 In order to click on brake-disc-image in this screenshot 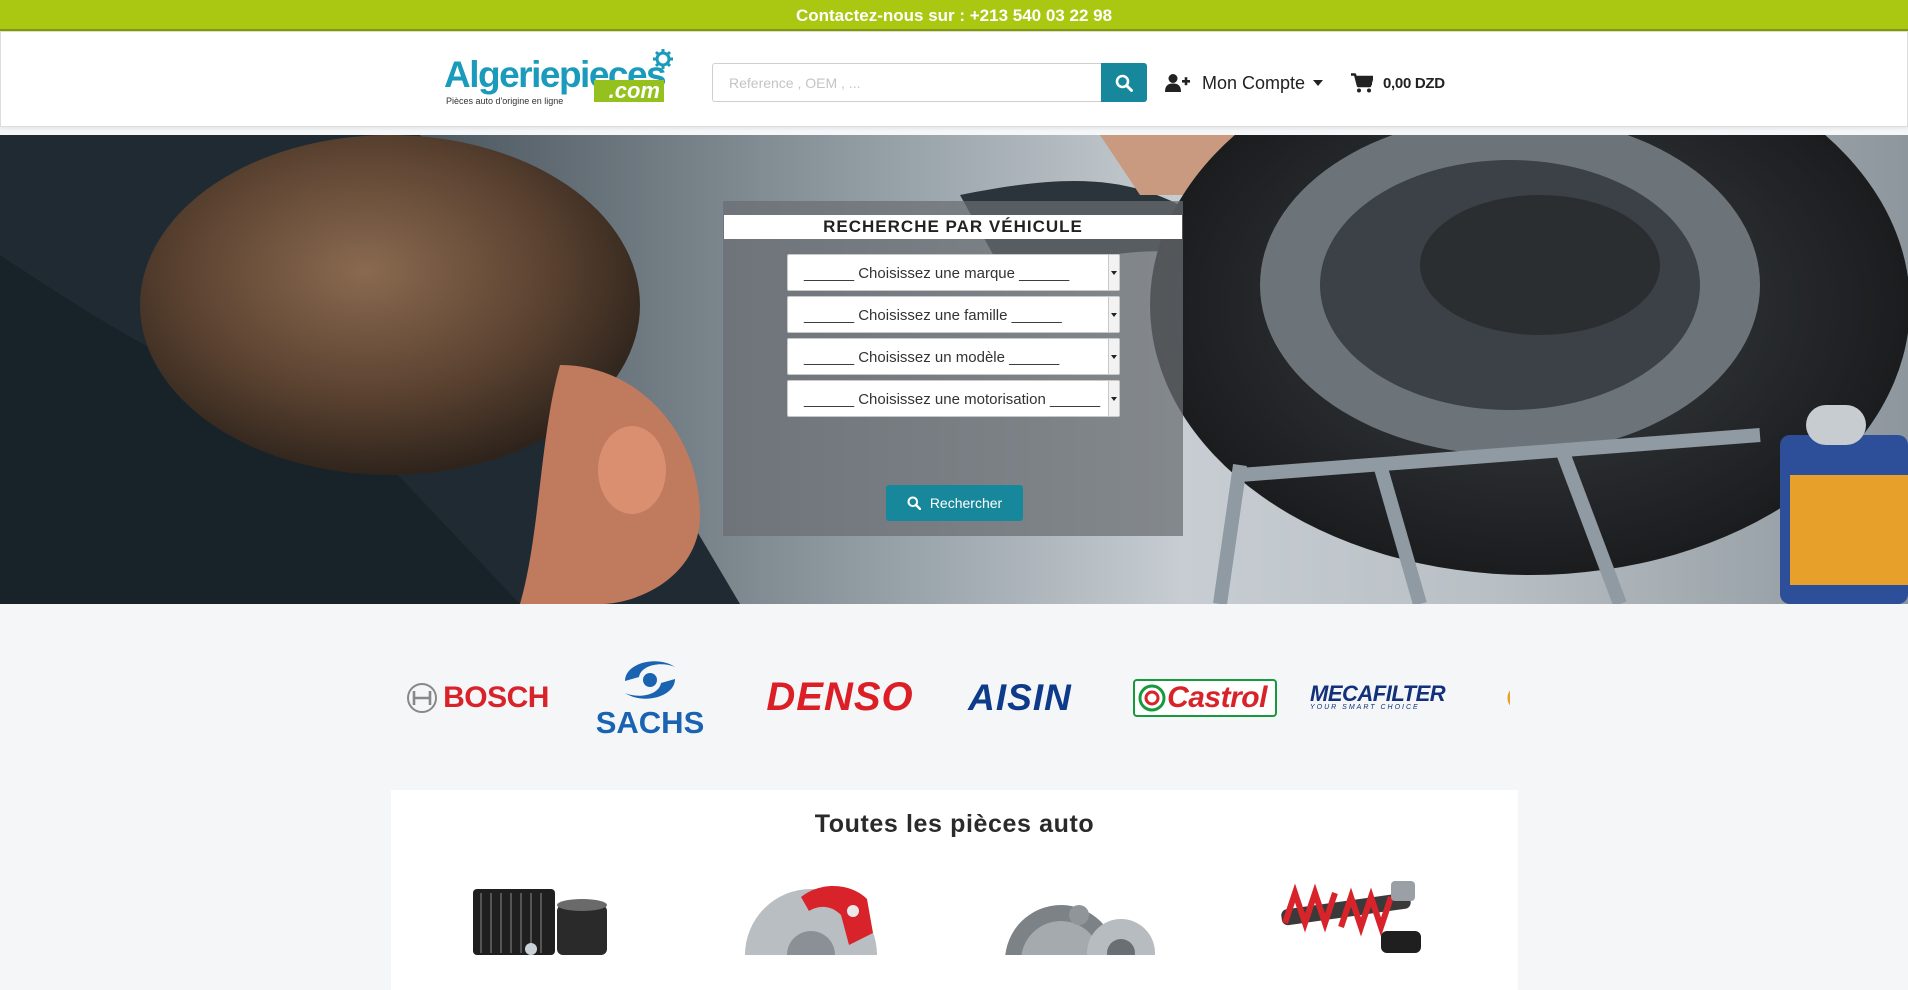, I will do `click(811, 937)`.